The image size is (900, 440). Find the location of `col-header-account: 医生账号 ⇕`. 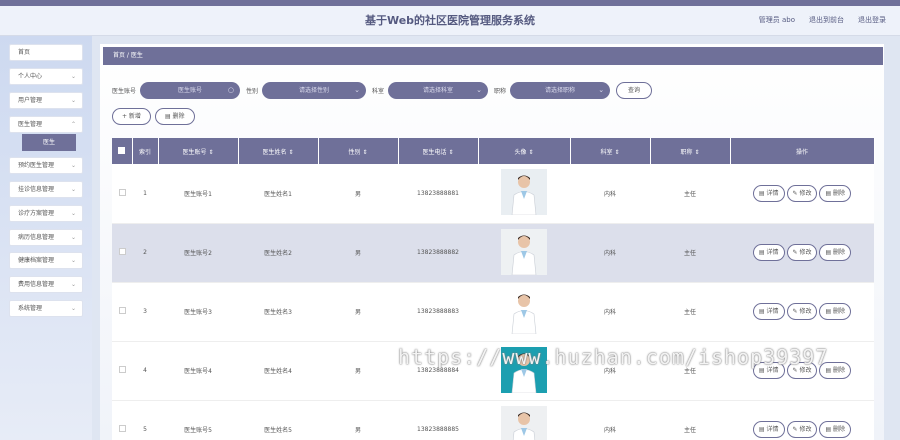

col-header-account: 医生账号 ⇕ is located at coordinates (198, 151).